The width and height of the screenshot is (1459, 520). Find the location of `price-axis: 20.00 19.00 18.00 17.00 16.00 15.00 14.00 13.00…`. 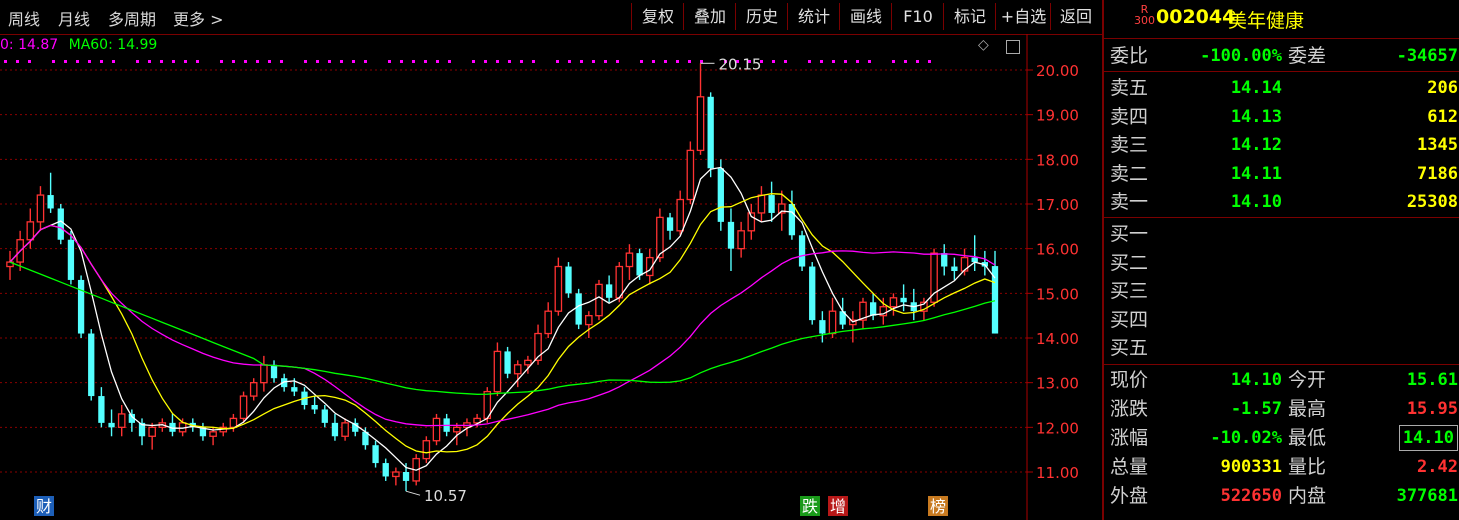

price-axis: 20.00 19.00 18.00 17.00 16.00 15.00 14.00 13.00… is located at coordinates (1053, 272).